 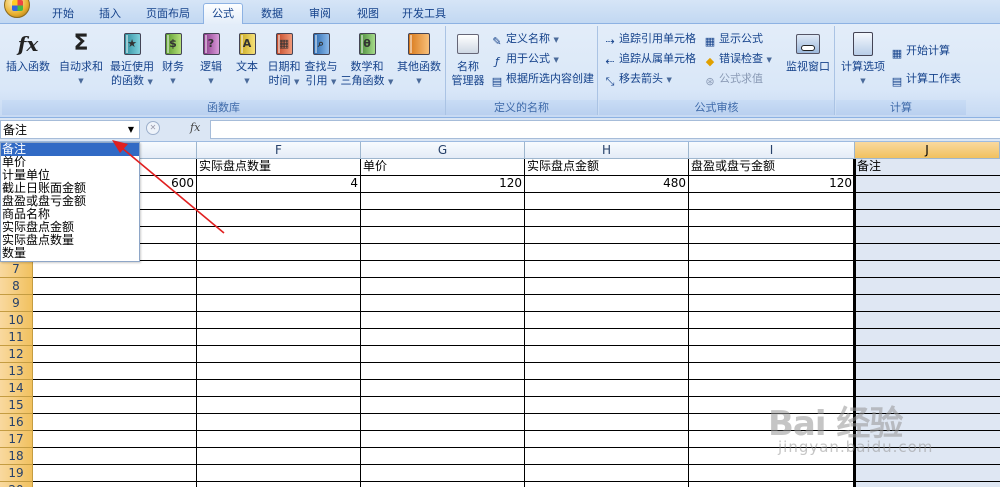 What do you see at coordinates (63, 129) in the screenshot?
I see `name-box-input` at bounding box center [63, 129].